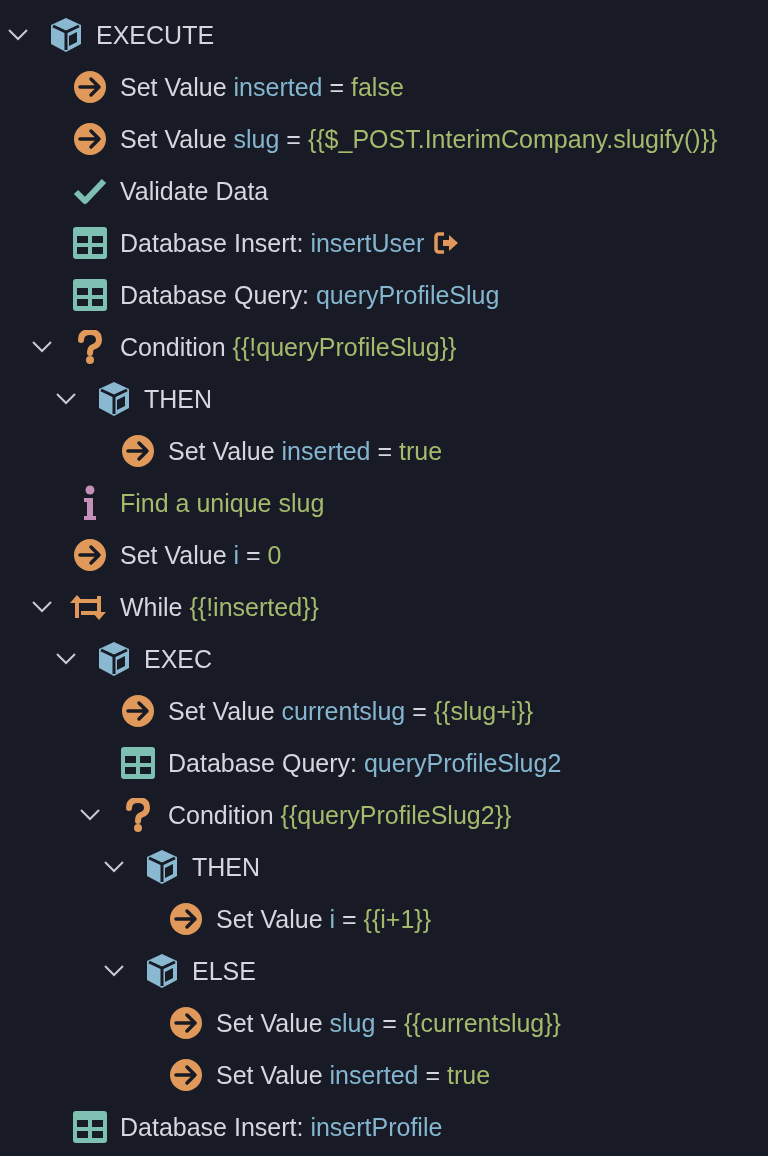 The height and width of the screenshot is (1156, 768). Describe the element at coordinates (155, 35) in the screenshot. I see `node-label: EXECUTE` at that location.